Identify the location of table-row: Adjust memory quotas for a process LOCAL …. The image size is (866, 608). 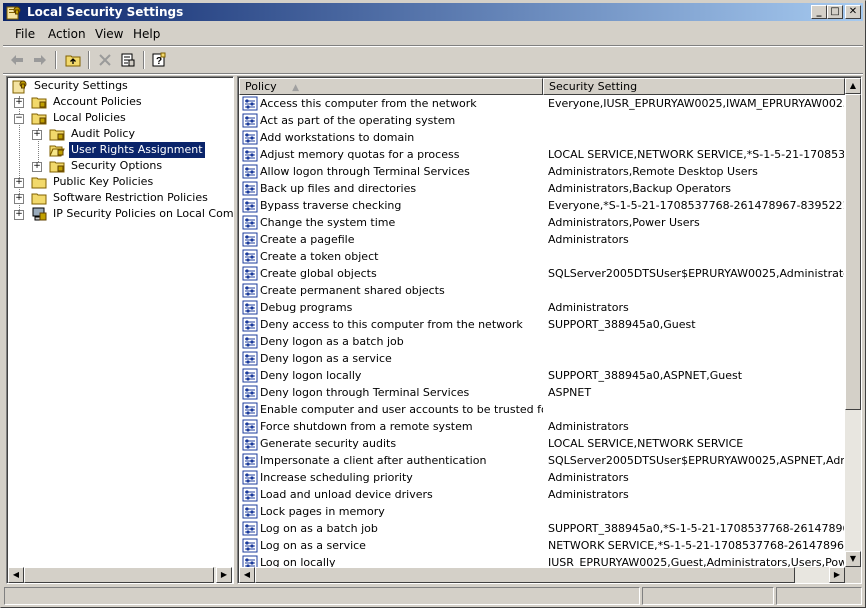
(542, 154).